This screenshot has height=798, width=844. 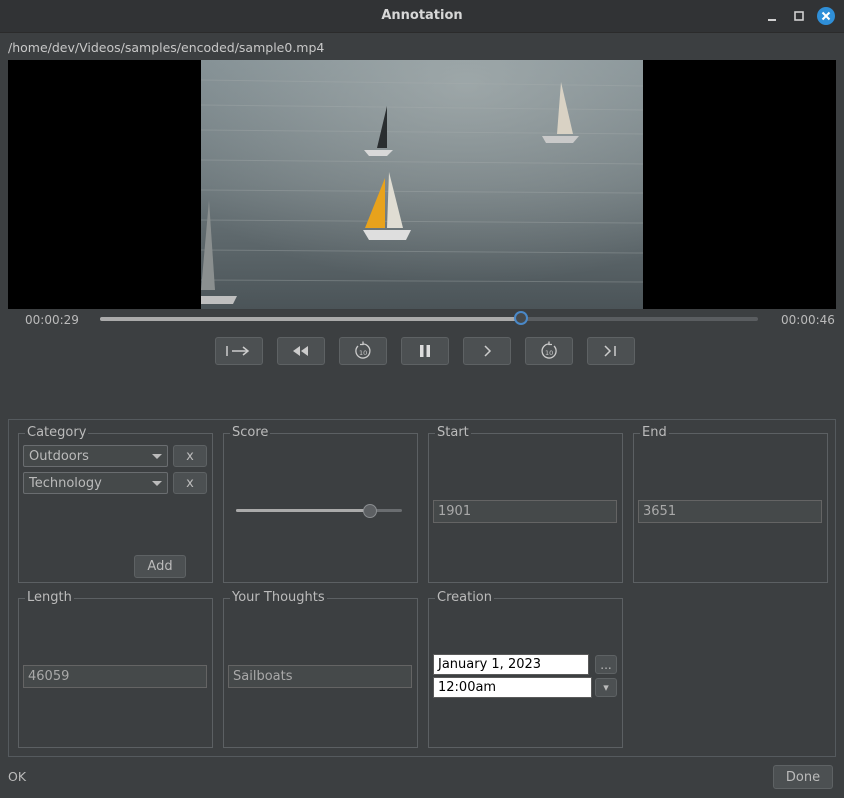 What do you see at coordinates (320, 676) in the screenshot?
I see `thoughts-field: Sailboats` at bounding box center [320, 676].